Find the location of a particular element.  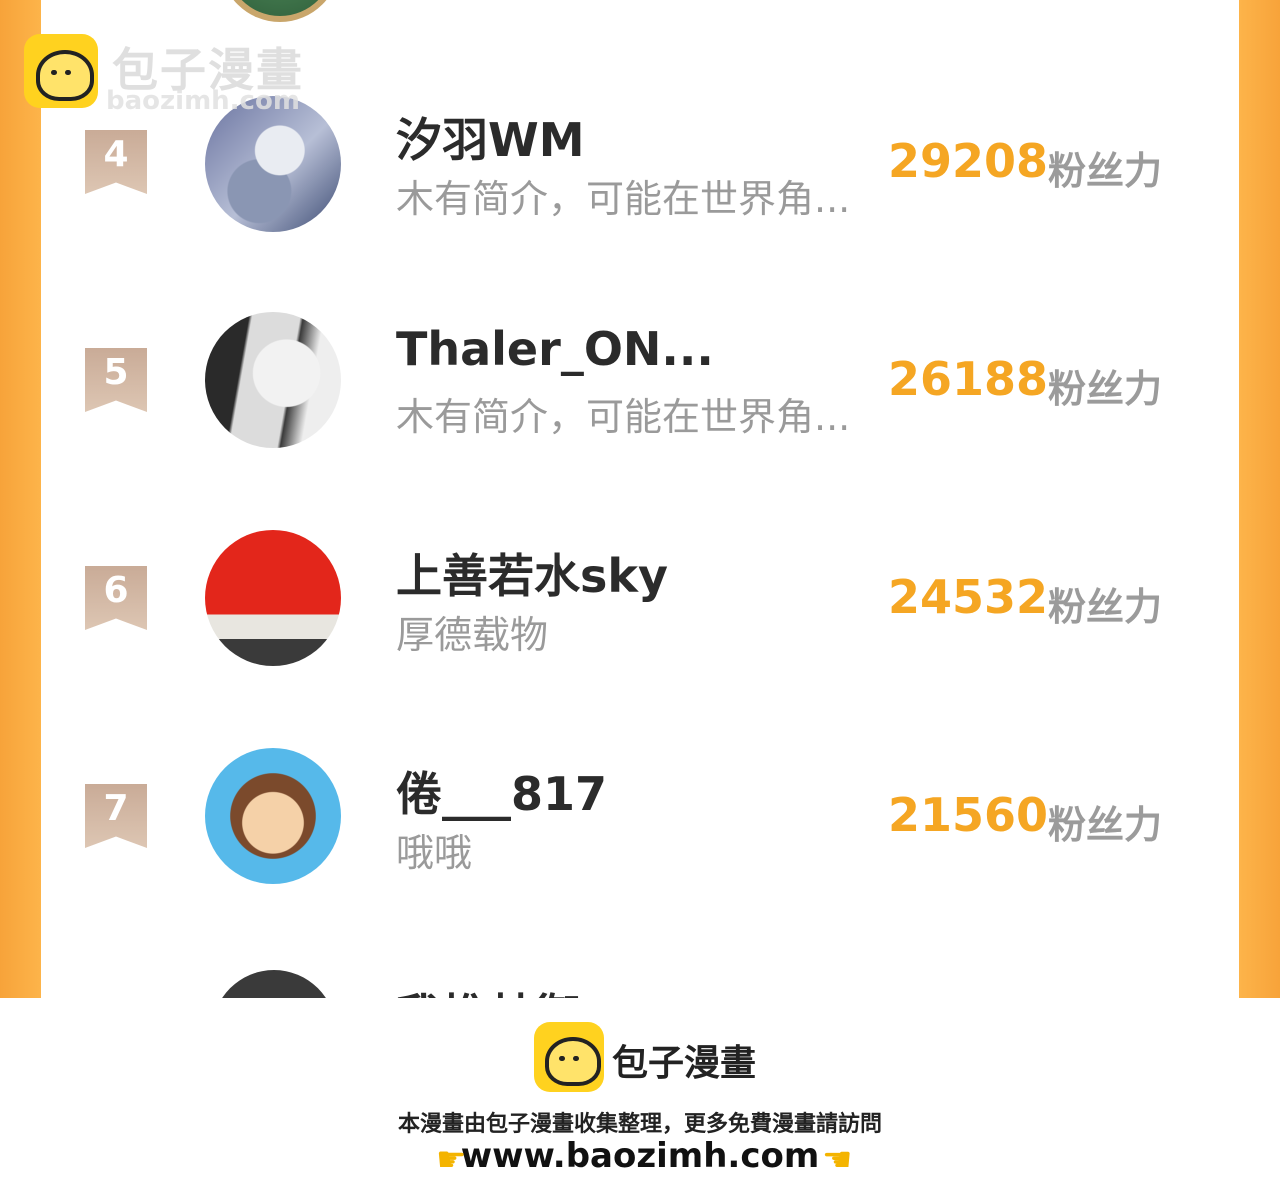

rank-number: 4 is located at coordinates (116, 154).